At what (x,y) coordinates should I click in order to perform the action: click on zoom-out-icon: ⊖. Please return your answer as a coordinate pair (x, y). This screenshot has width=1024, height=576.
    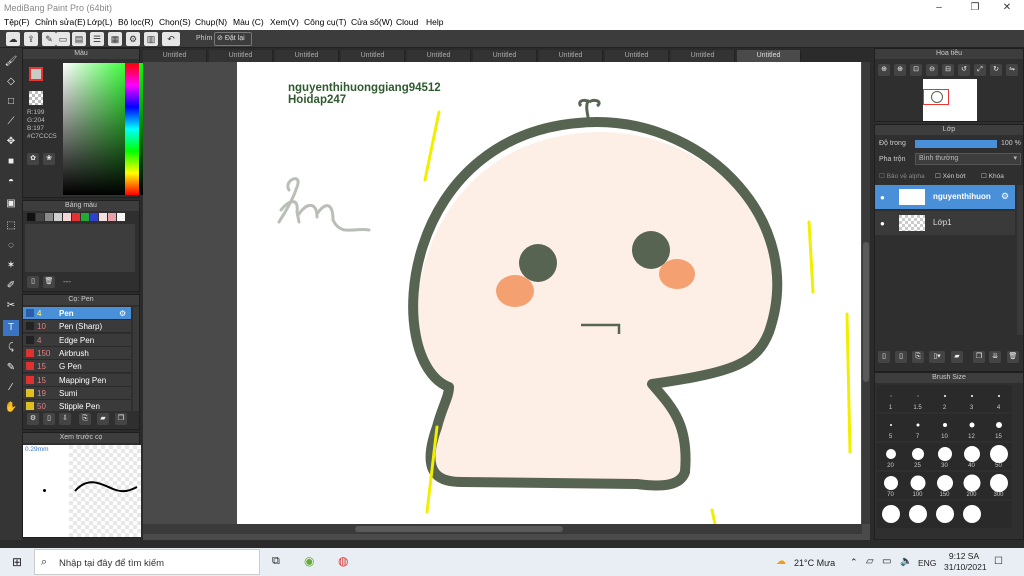
    Looking at the image, I should click on (932, 70).